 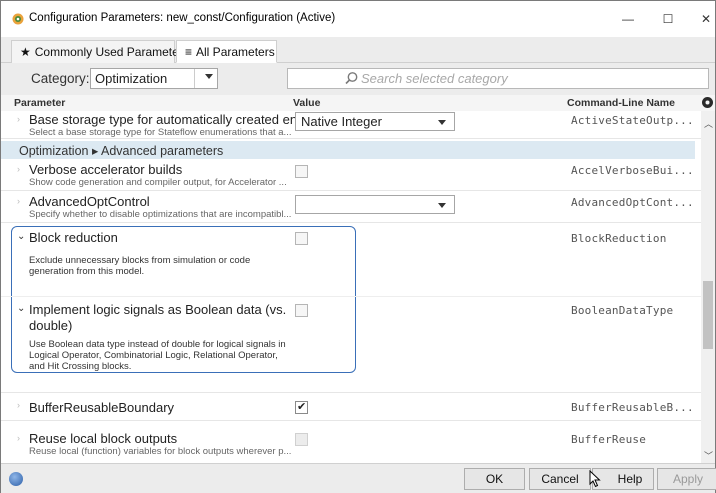 What do you see at coordinates (73, 237) in the screenshot?
I see `param-name: Block reduction` at bounding box center [73, 237].